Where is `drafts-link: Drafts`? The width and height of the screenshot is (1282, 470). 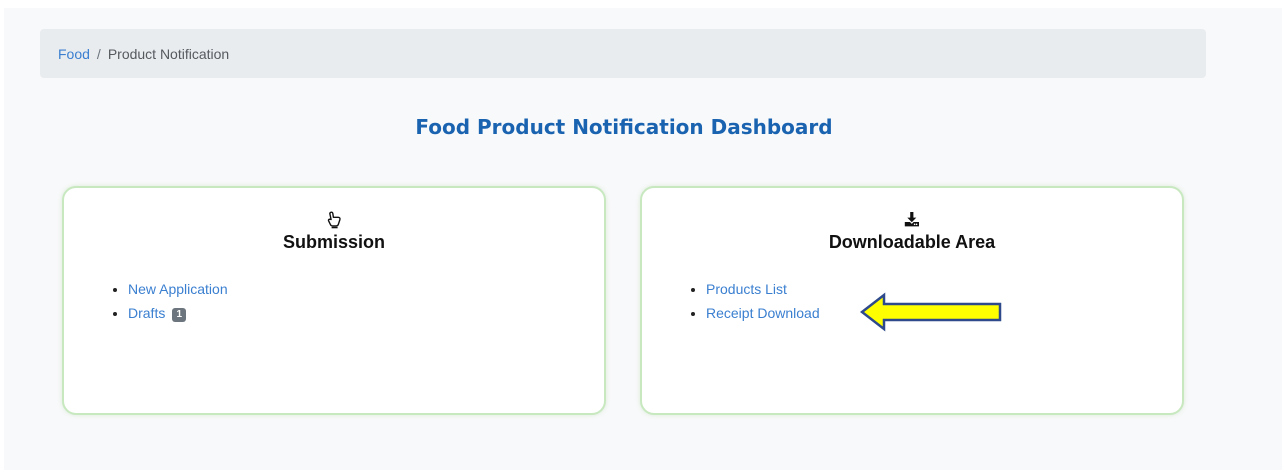
drafts-link: Drafts is located at coordinates (146, 313).